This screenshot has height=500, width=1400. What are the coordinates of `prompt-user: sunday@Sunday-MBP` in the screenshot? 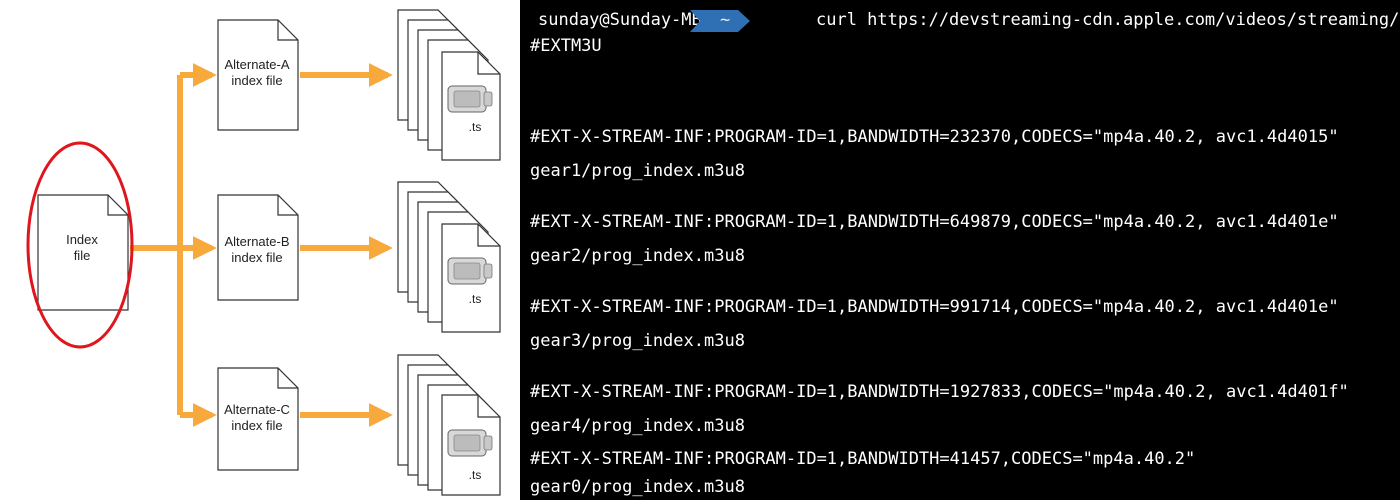 It's located at (625, 20).